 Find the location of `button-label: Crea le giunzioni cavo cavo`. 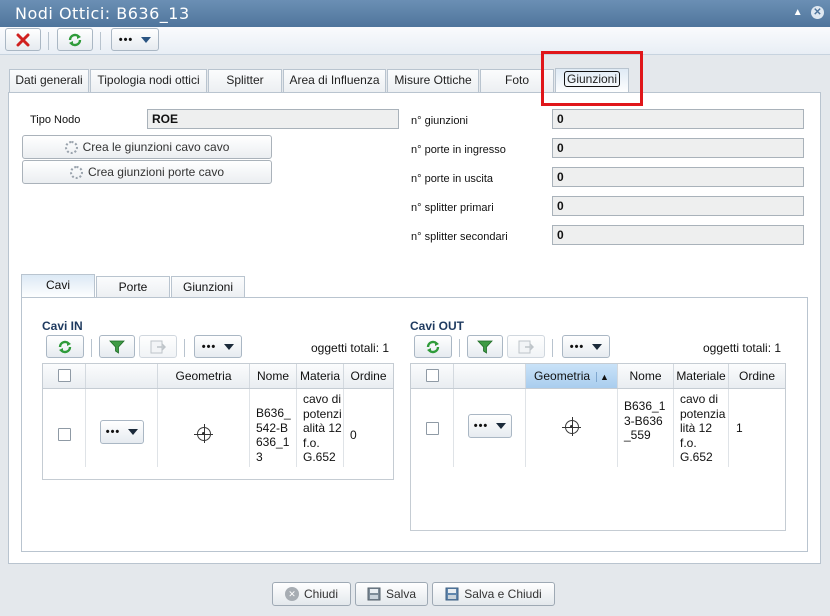

button-label: Crea le giunzioni cavo cavo is located at coordinates (156, 147).